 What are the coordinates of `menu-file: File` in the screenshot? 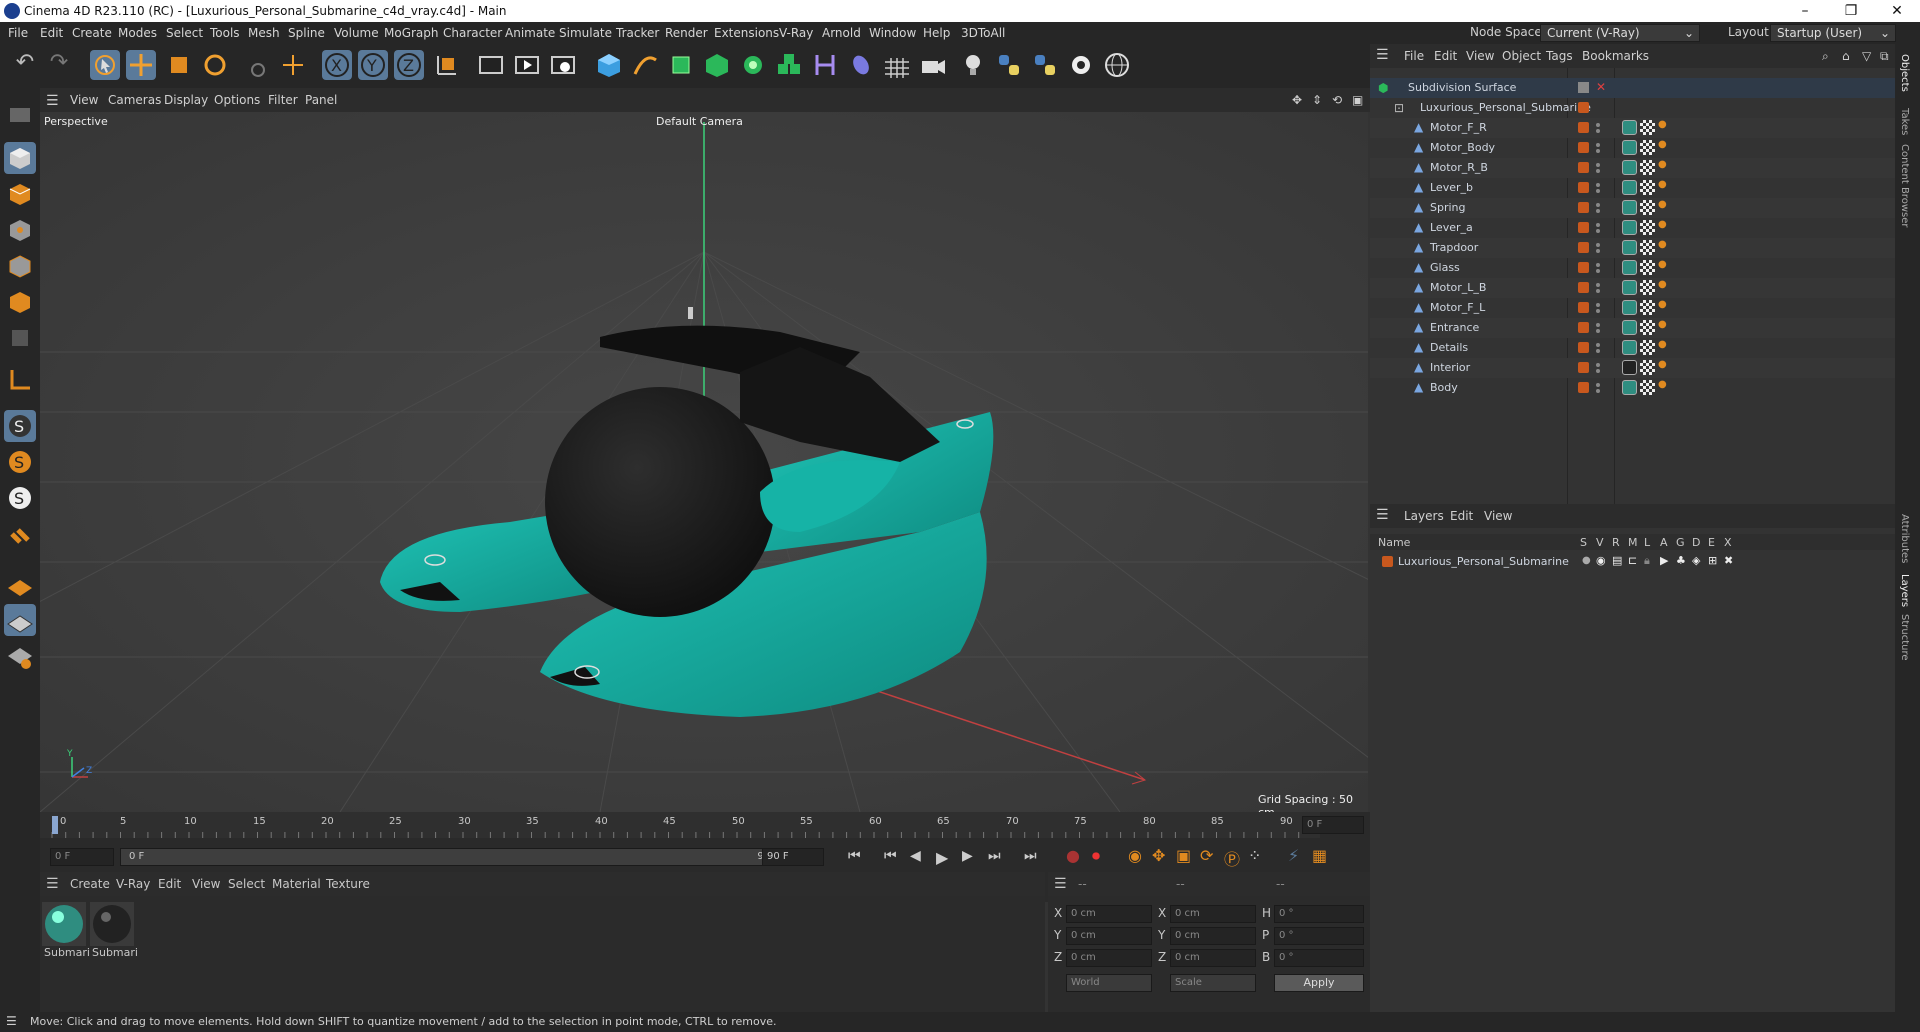 It's located at (18, 33).